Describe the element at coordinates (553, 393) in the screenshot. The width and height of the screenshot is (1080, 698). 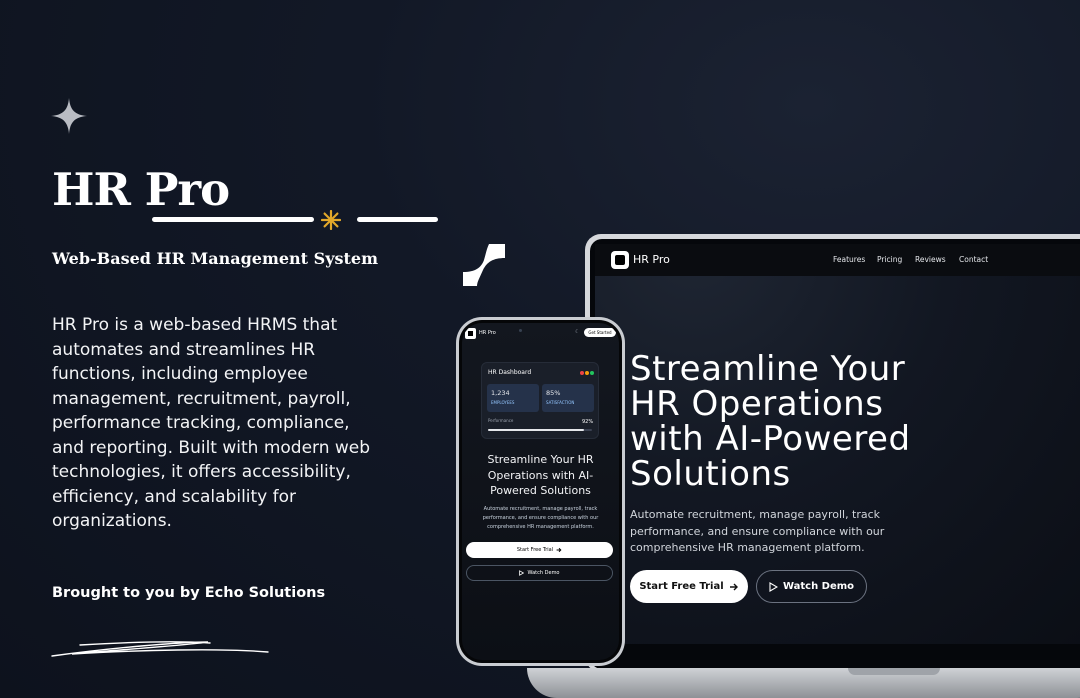
I see `satisfaction-value: 85%` at that location.